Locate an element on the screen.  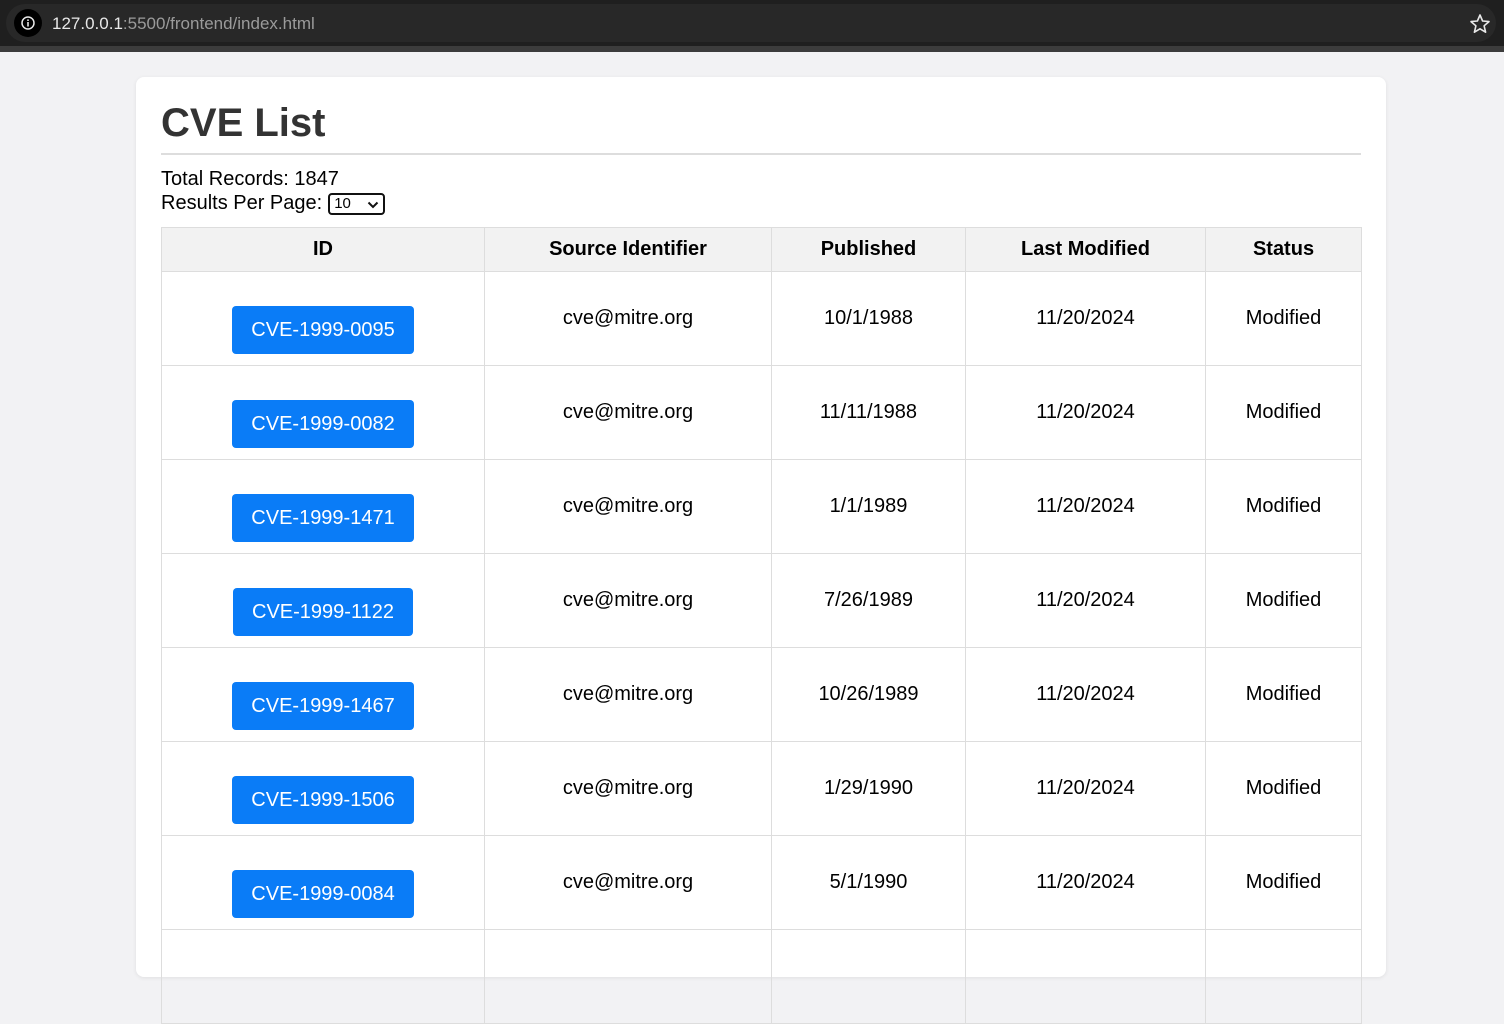
url-text: 127.0.0.1:5500/frontend/index.html is located at coordinates (183, 24).